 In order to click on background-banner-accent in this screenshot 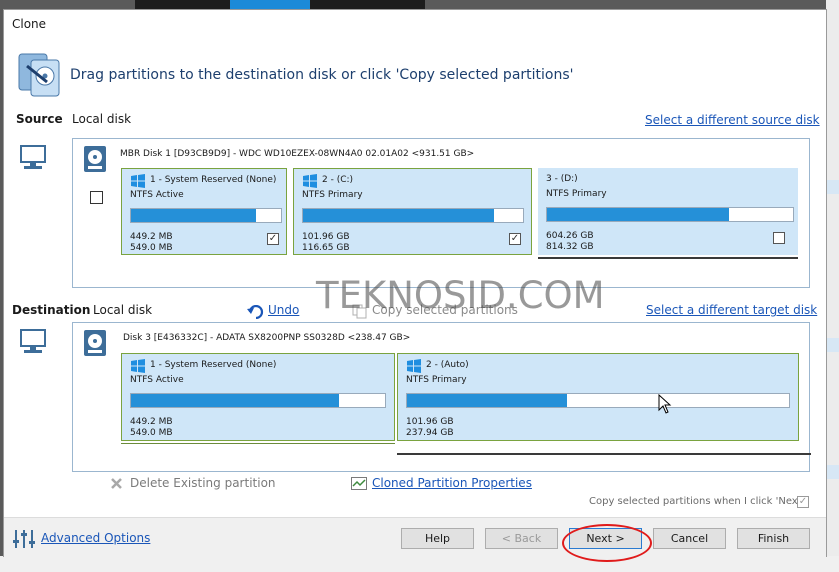, I will do `click(270, 4)`.